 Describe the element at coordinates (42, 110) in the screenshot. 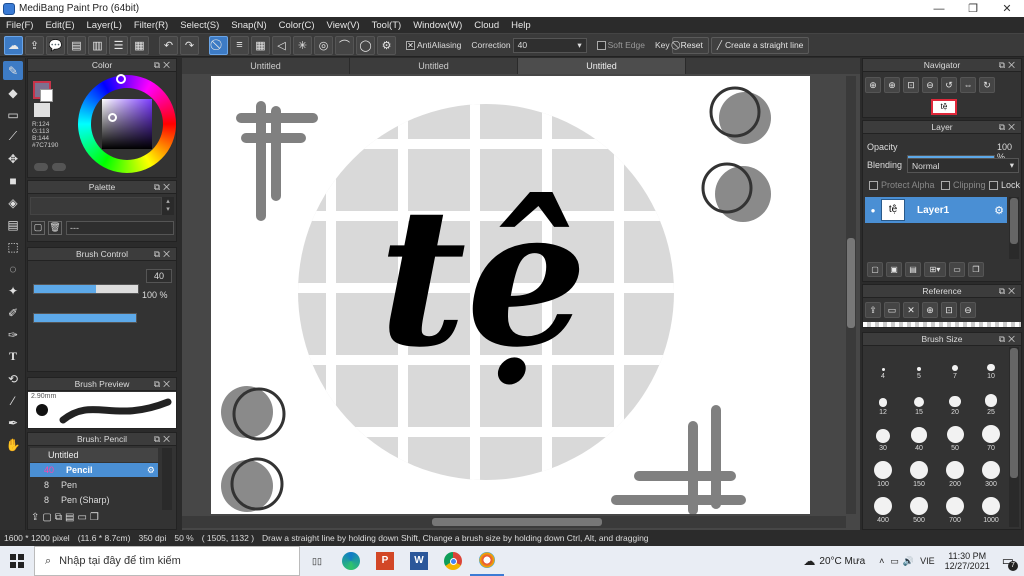

I see `transparent-swatch` at that location.